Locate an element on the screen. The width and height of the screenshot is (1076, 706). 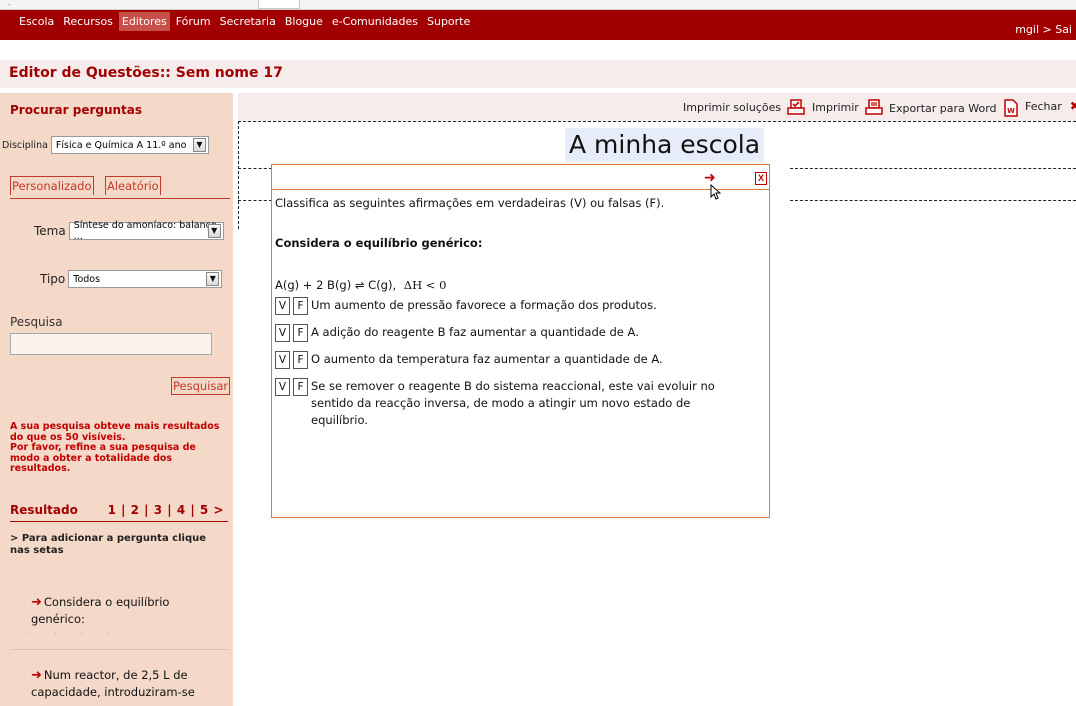
close-icon: X is located at coordinates (761, 178).